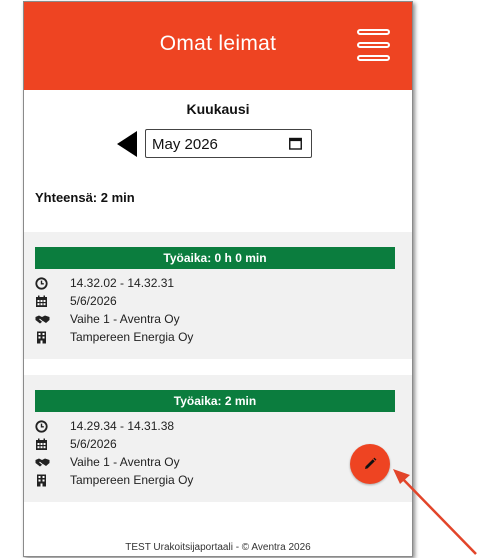 The image size is (480, 558). What do you see at coordinates (228, 143) in the screenshot?
I see `month-input: May 2026` at bounding box center [228, 143].